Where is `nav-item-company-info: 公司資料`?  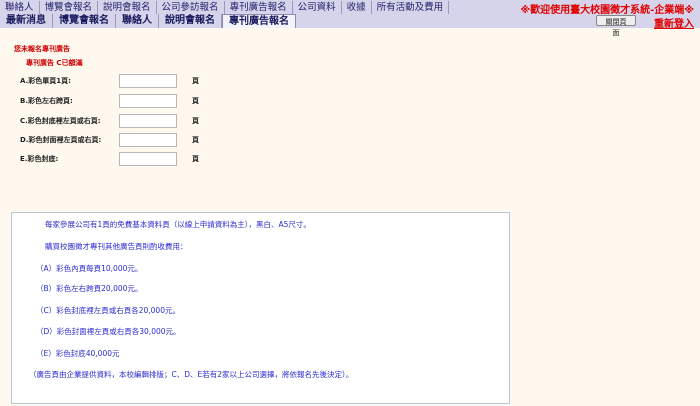
nav-item-company-info: 公司資料 is located at coordinates (317, 7).